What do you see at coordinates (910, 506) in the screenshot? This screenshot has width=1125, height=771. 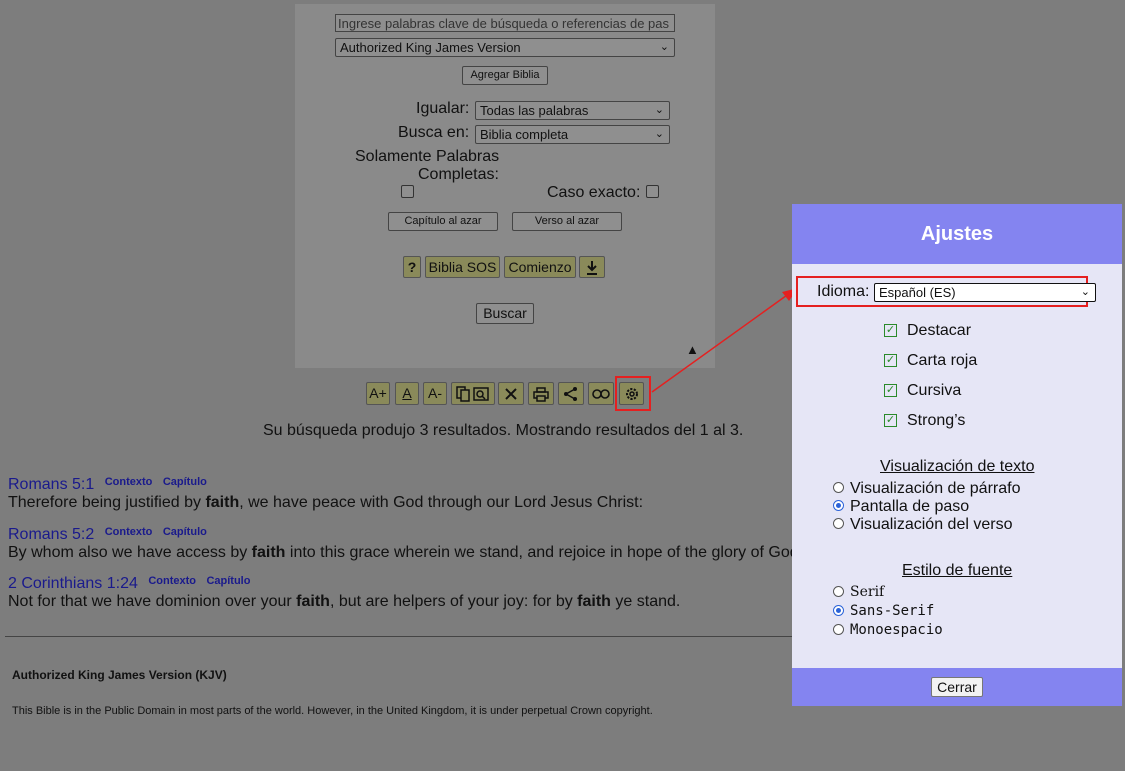 I see `passage-display-label: Pantalla de paso` at bounding box center [910, 506].